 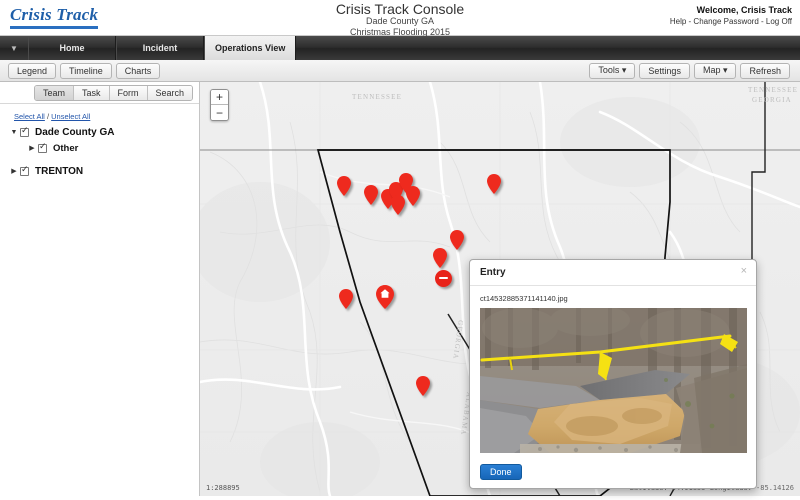 I want to click on dialog-body: ct14532885371141140.jpg, so click(x=613, y=371).